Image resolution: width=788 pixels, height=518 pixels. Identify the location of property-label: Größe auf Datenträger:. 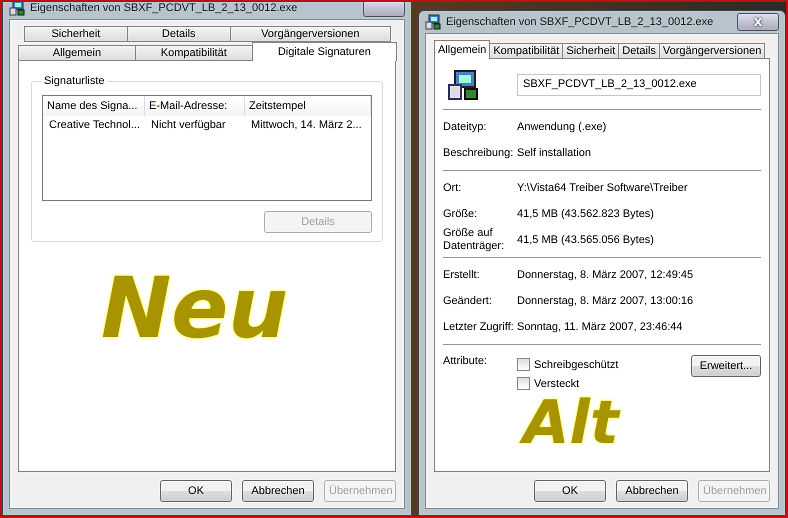
(474, 240).